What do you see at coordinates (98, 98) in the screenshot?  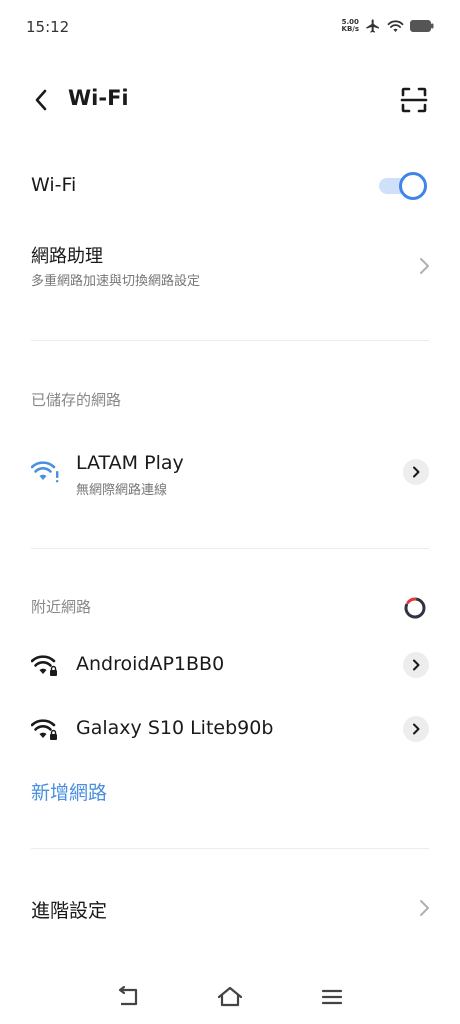 I see `page-title: Wi-Fi` at bounding box center [98, 98].